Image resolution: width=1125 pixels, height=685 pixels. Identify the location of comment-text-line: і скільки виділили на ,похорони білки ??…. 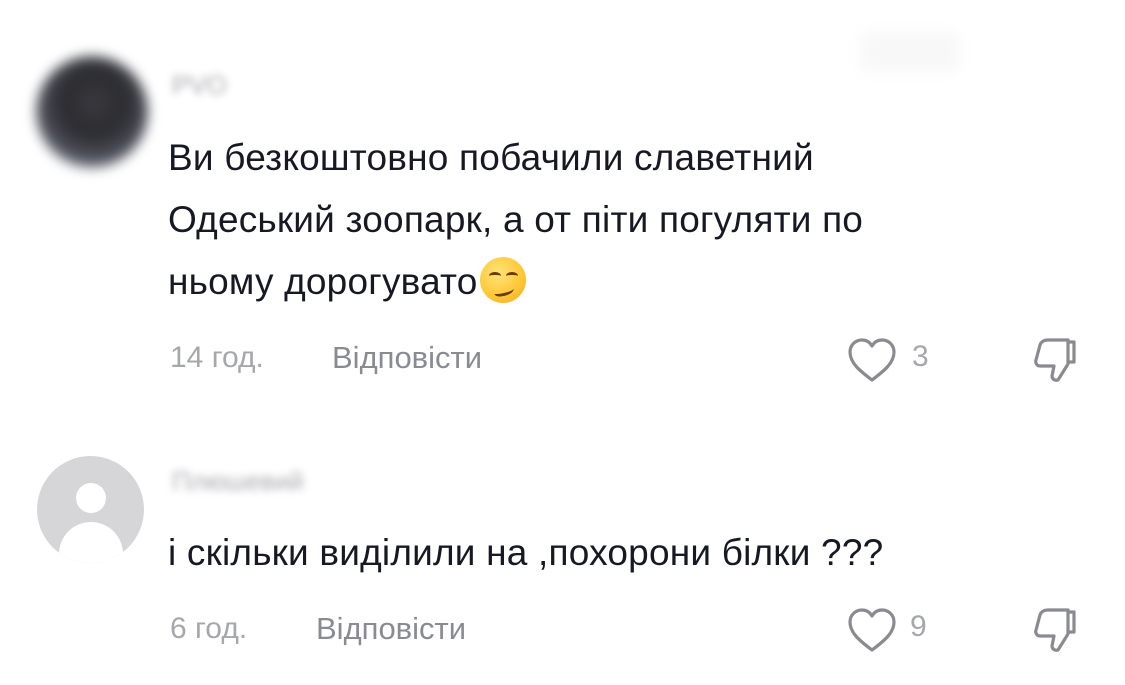
(526, 552).